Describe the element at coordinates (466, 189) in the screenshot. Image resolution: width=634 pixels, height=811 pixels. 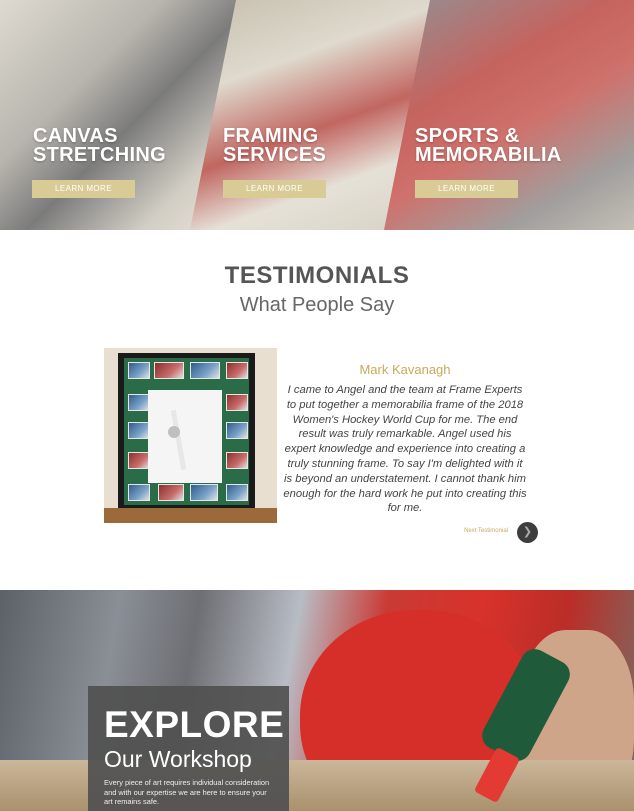
I see `sports-memorabilia-learn-more-button: LEARN MORE` at that location.